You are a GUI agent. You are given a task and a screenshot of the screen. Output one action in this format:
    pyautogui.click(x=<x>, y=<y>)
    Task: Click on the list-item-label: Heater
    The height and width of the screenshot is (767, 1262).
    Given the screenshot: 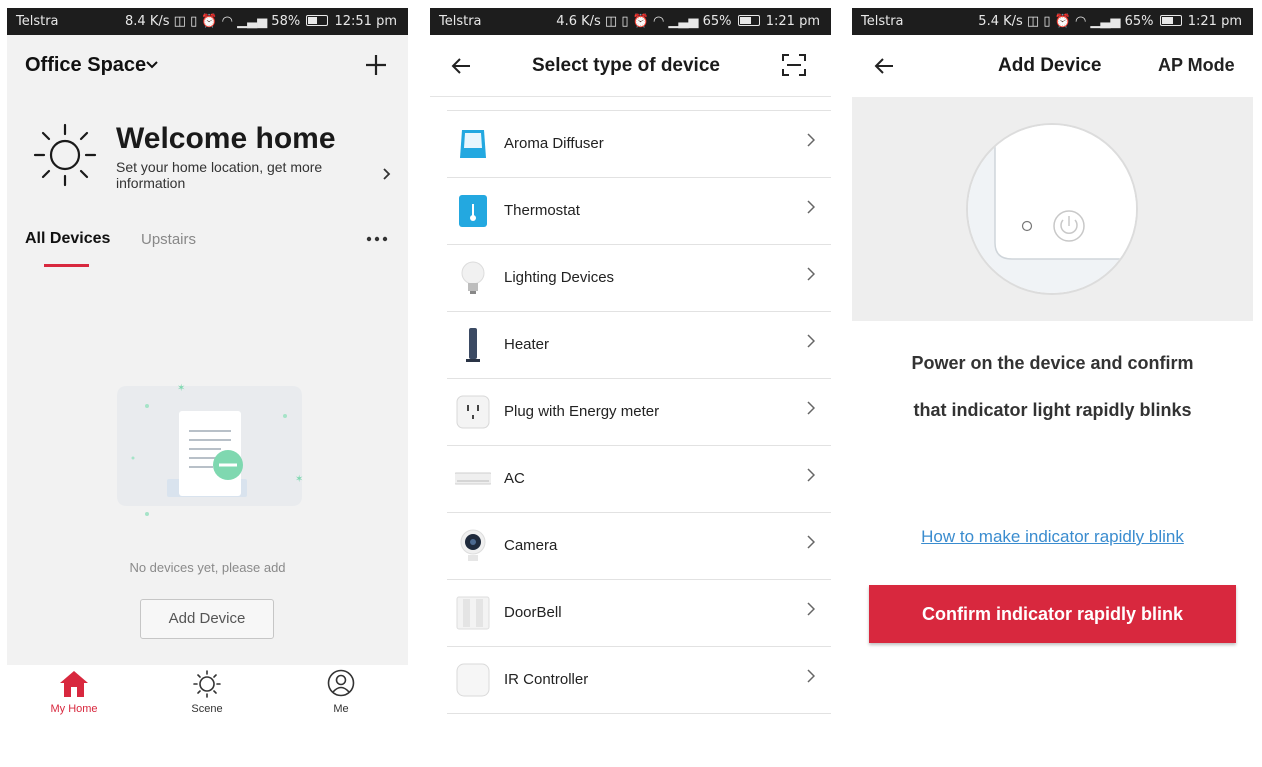 What is the action you would take?
    pyautogui.click(x=527, y=344)
    